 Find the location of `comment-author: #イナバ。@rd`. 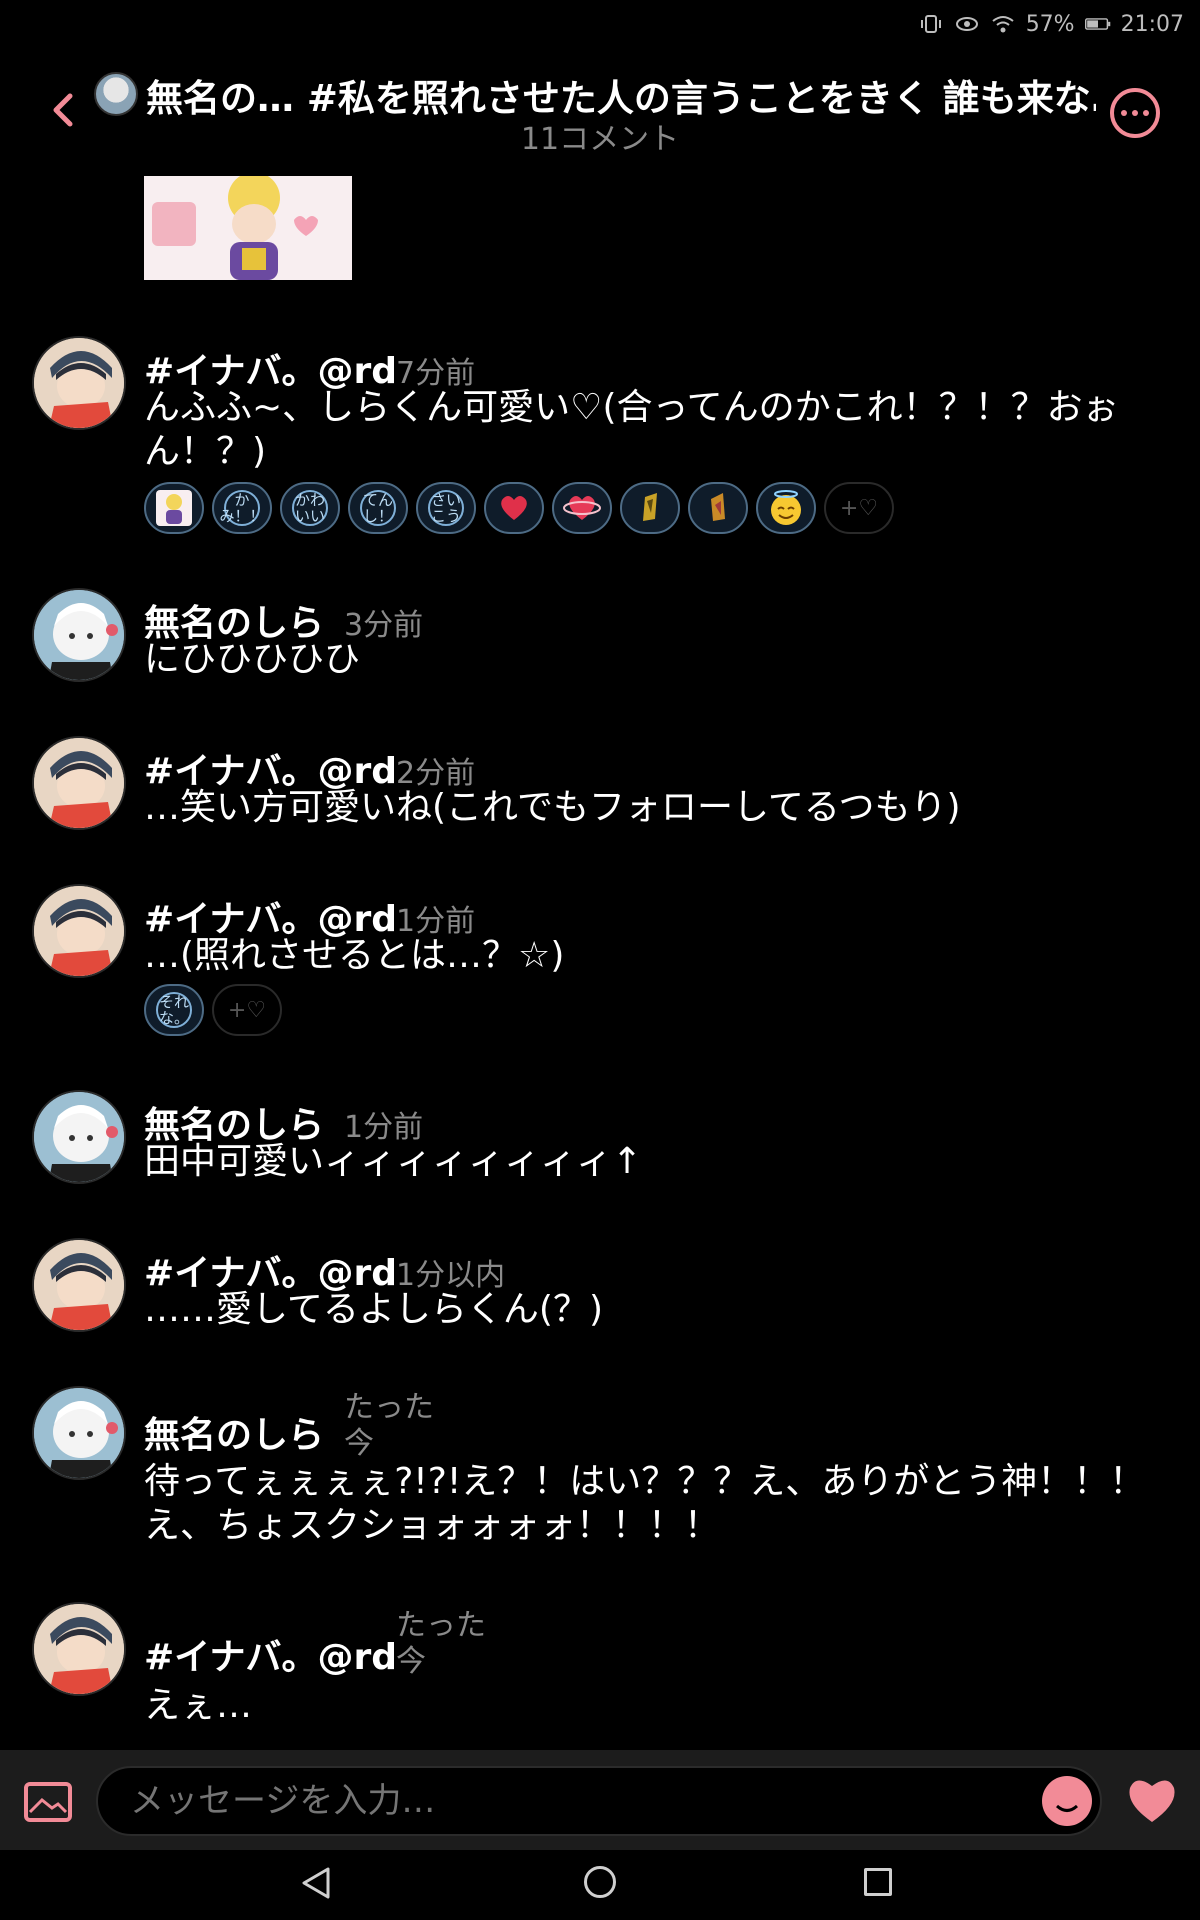

comment-author: #イナバ。@rd is located at coordinates (270, 1654).